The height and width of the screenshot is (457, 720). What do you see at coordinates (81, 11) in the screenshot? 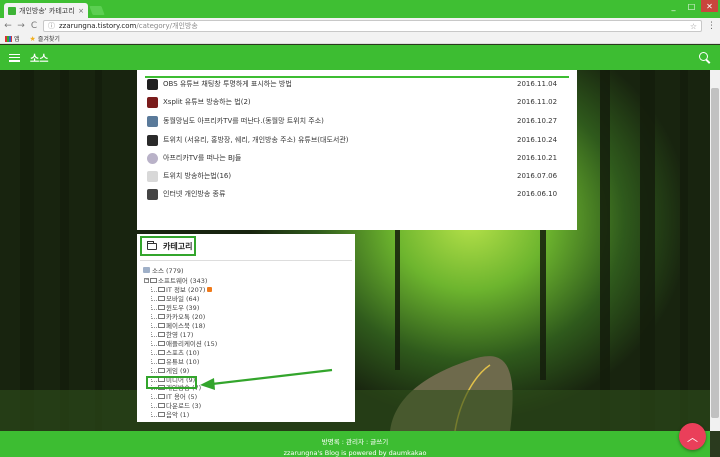
I see `tab-close-icon: ×` at bounding box center [81, 11].